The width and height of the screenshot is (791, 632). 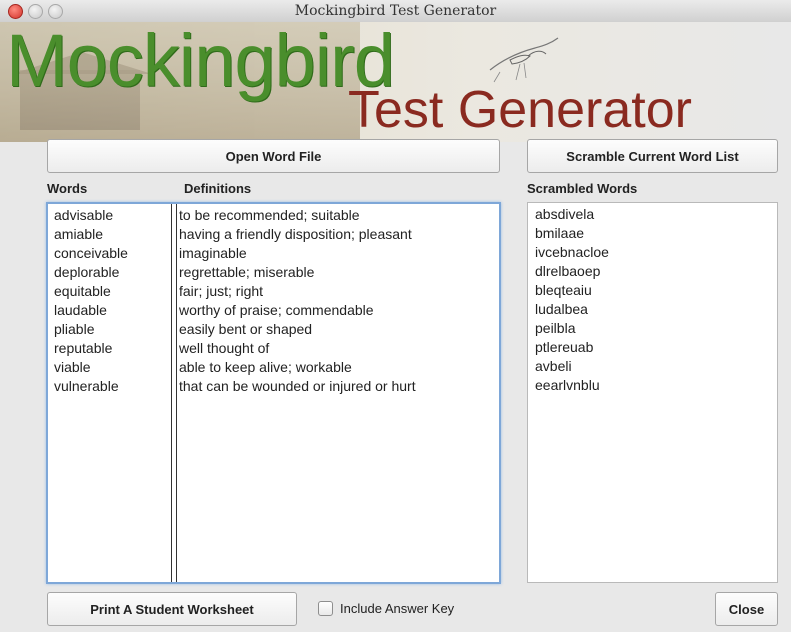 I want to click on definition-item: fair; just; right, so click(x=221, y=291).